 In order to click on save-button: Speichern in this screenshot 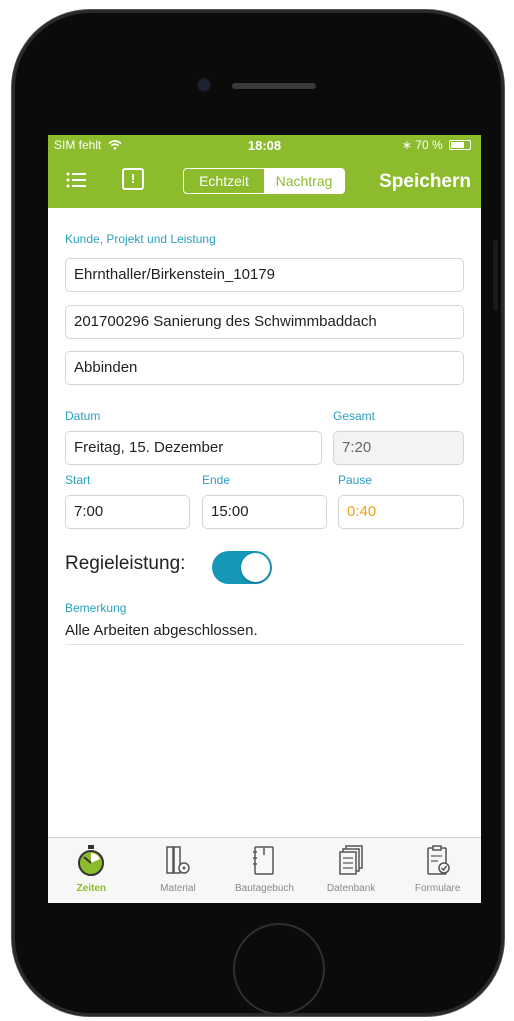, I will do `click(425, 182)`.